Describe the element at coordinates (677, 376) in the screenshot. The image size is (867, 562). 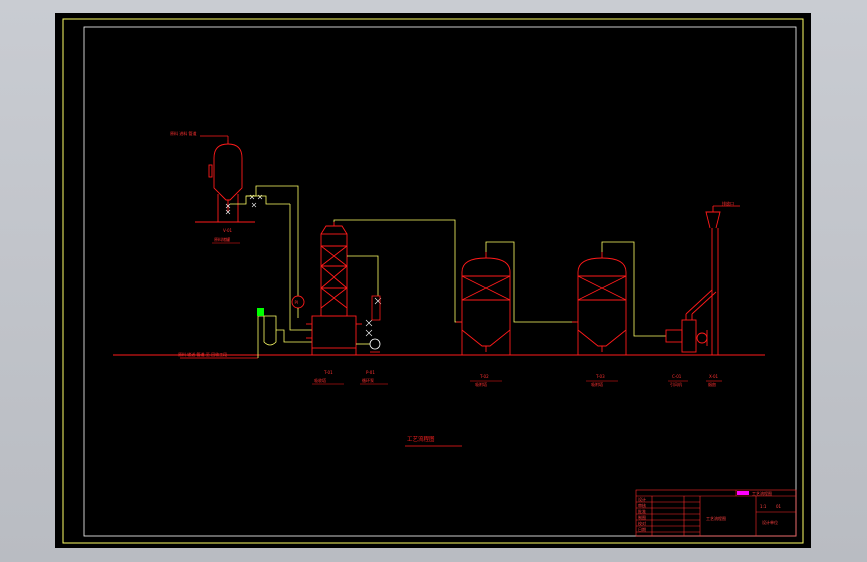
I see `fan-tag: C-01` at that location.